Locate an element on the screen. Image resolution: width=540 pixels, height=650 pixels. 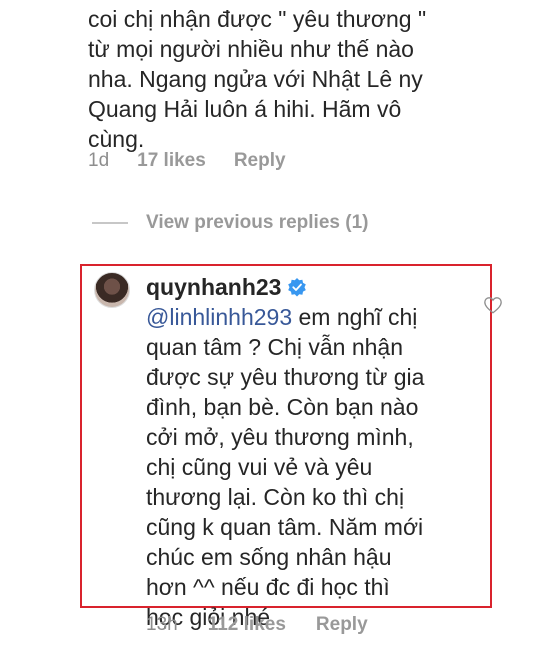
reply-mention: @linhlinhh293 is located at coordinates (219, 317).